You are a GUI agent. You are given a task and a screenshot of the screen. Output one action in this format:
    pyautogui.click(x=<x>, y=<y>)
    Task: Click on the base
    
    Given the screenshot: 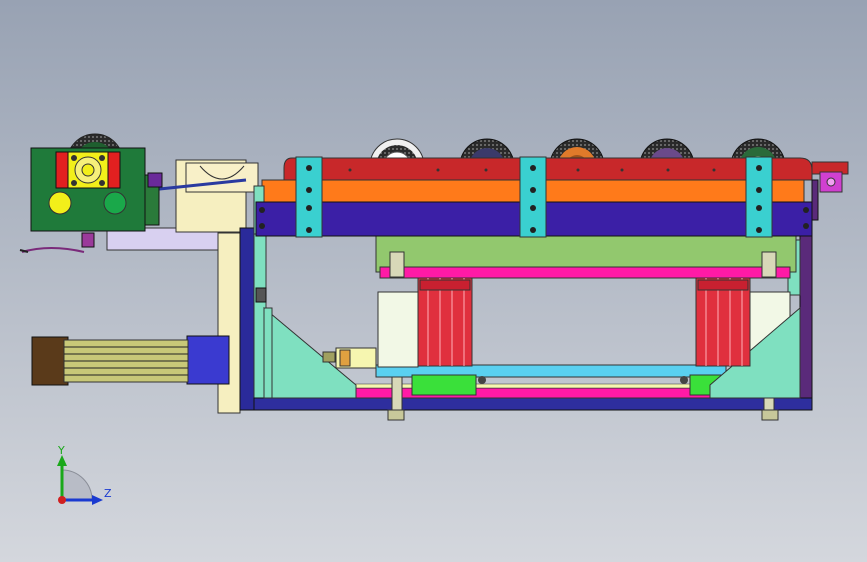 What is the action you would take?
    pyautogui.click(x=533, y=404)
    